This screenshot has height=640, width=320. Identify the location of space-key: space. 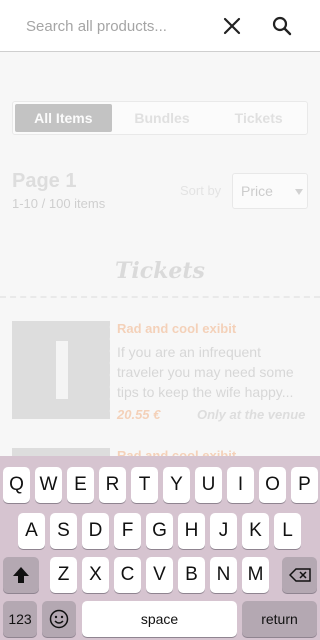
(159, 619).